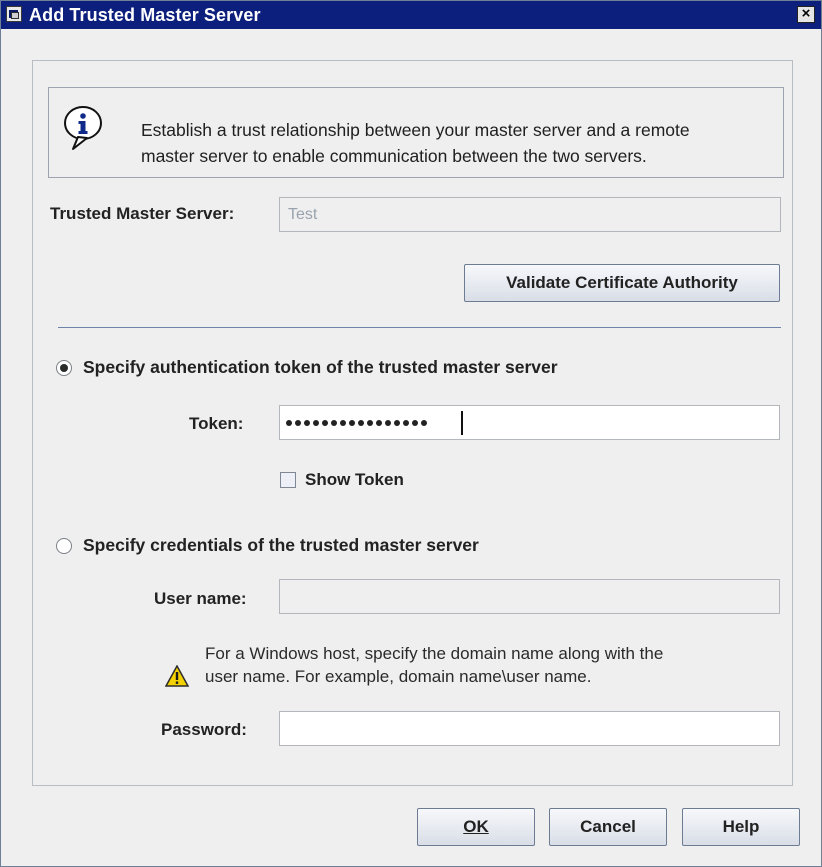 The image size is (822, 867). What do you see at coordinates (177, 676) in the screenshot?
I see `warning-icon` at bounding box center [177, 676].